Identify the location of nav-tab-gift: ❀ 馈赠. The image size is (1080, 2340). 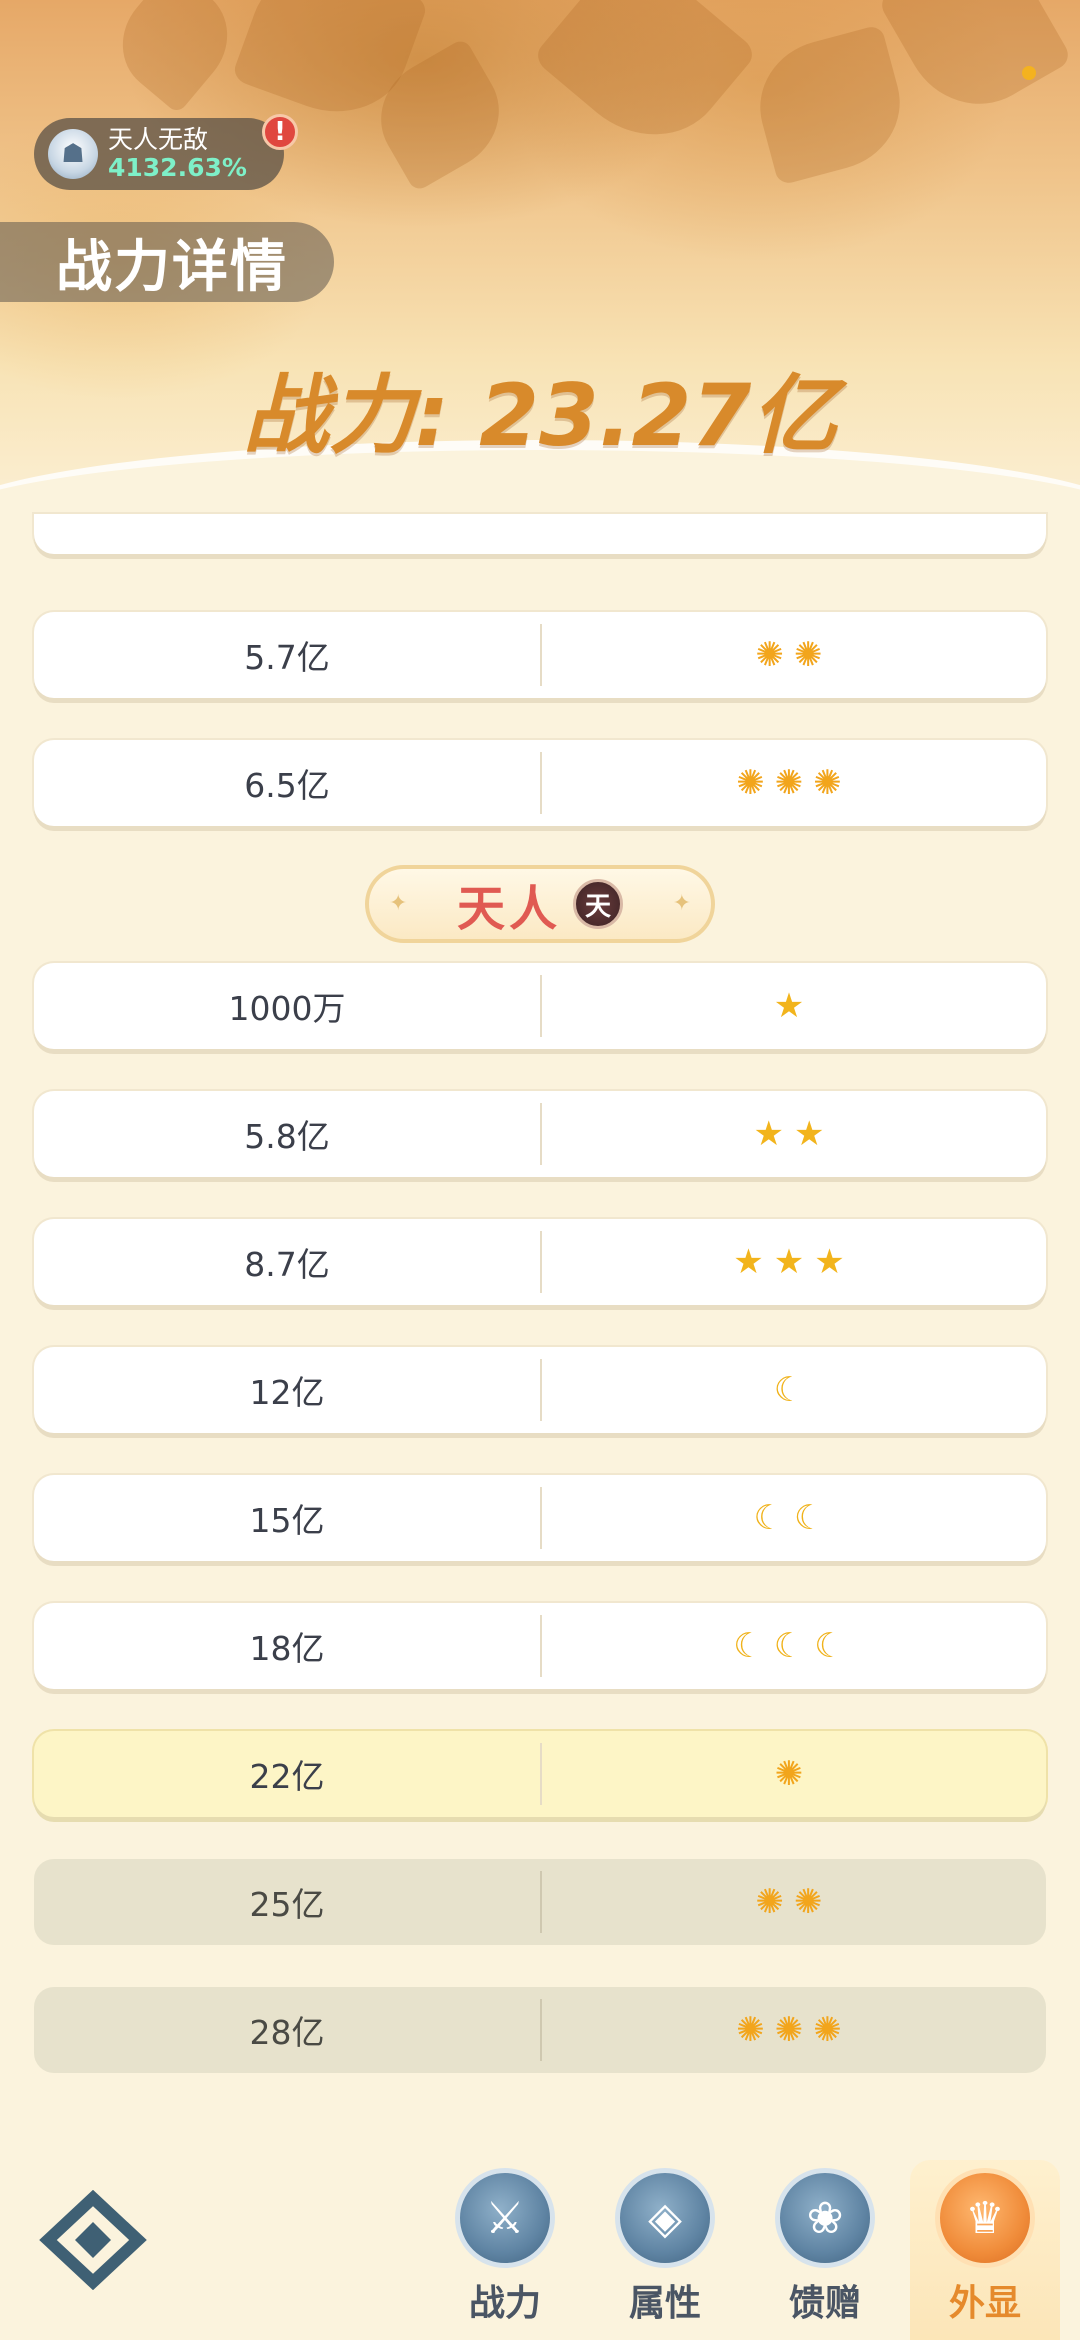
(825, 2250).